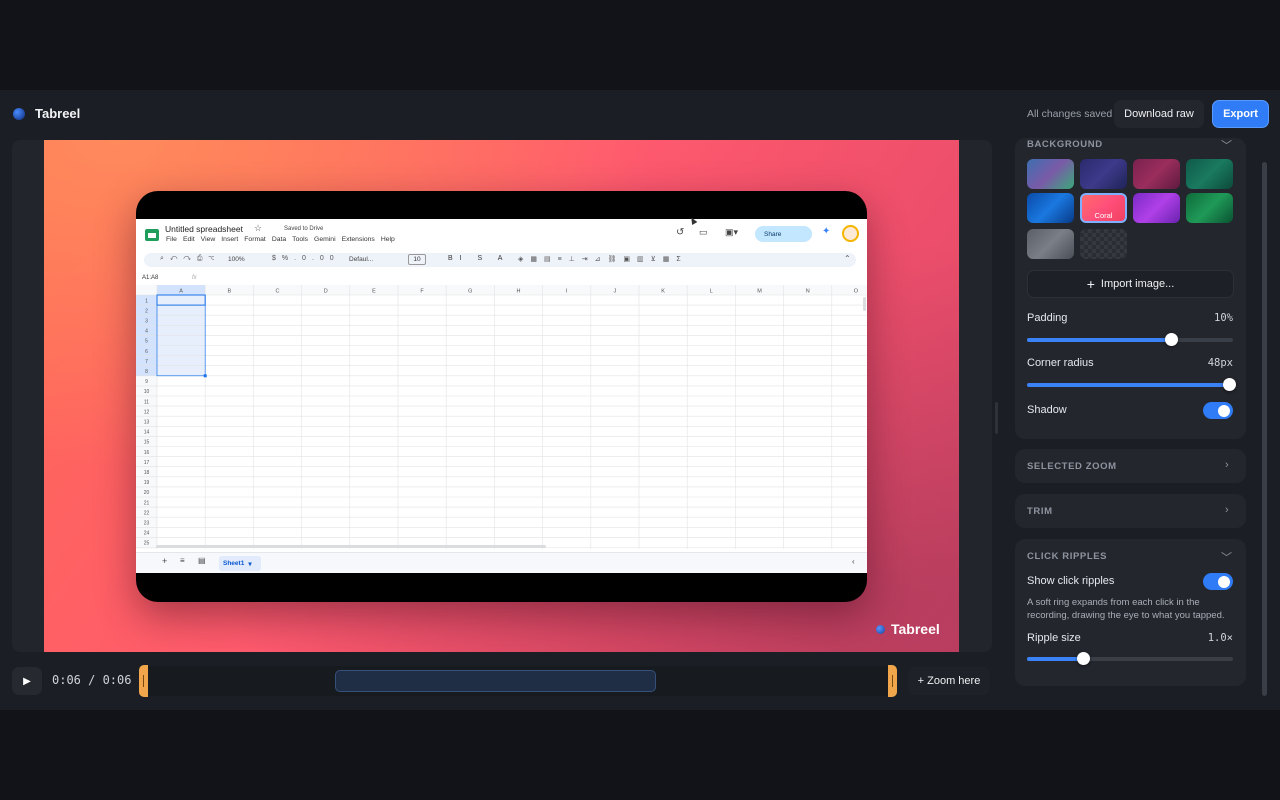 The image size is (1280, 800). What do you see at coordinates (147, 503) in the screenshot?
I see `row-header: 21` at bounding box center [147, 503].